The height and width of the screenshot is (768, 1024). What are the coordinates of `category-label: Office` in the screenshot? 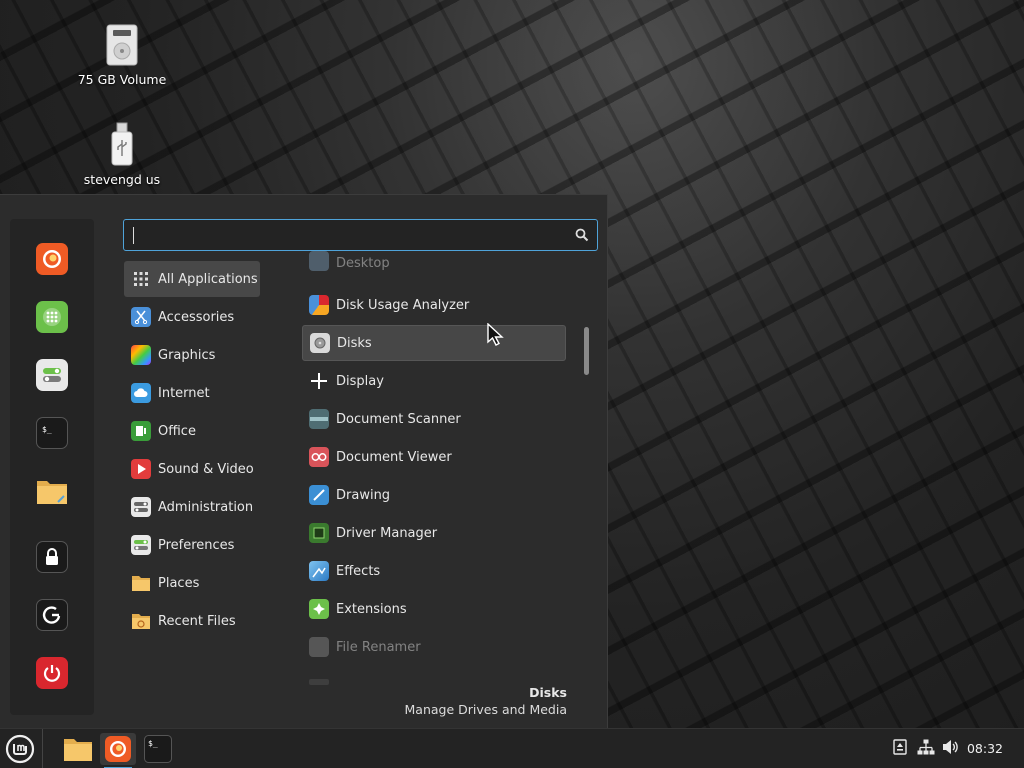 It's located at (177, 431).